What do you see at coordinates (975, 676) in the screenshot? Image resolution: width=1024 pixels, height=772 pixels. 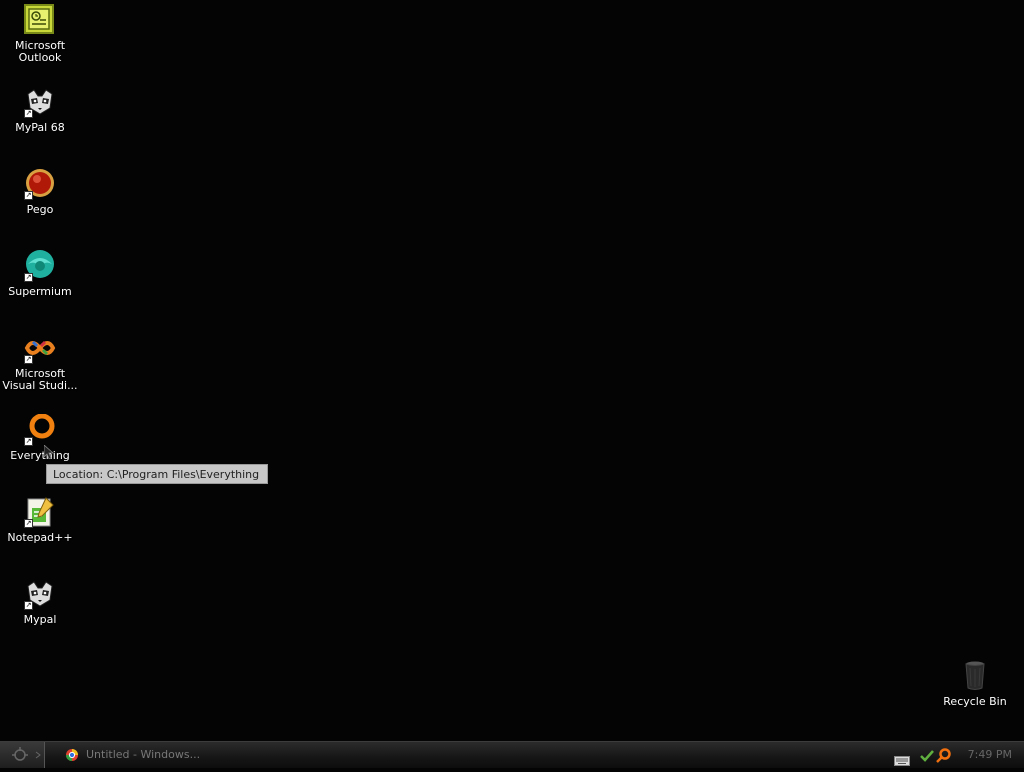 I see `recycle-bin-icon` at bounding box center [975, 676].